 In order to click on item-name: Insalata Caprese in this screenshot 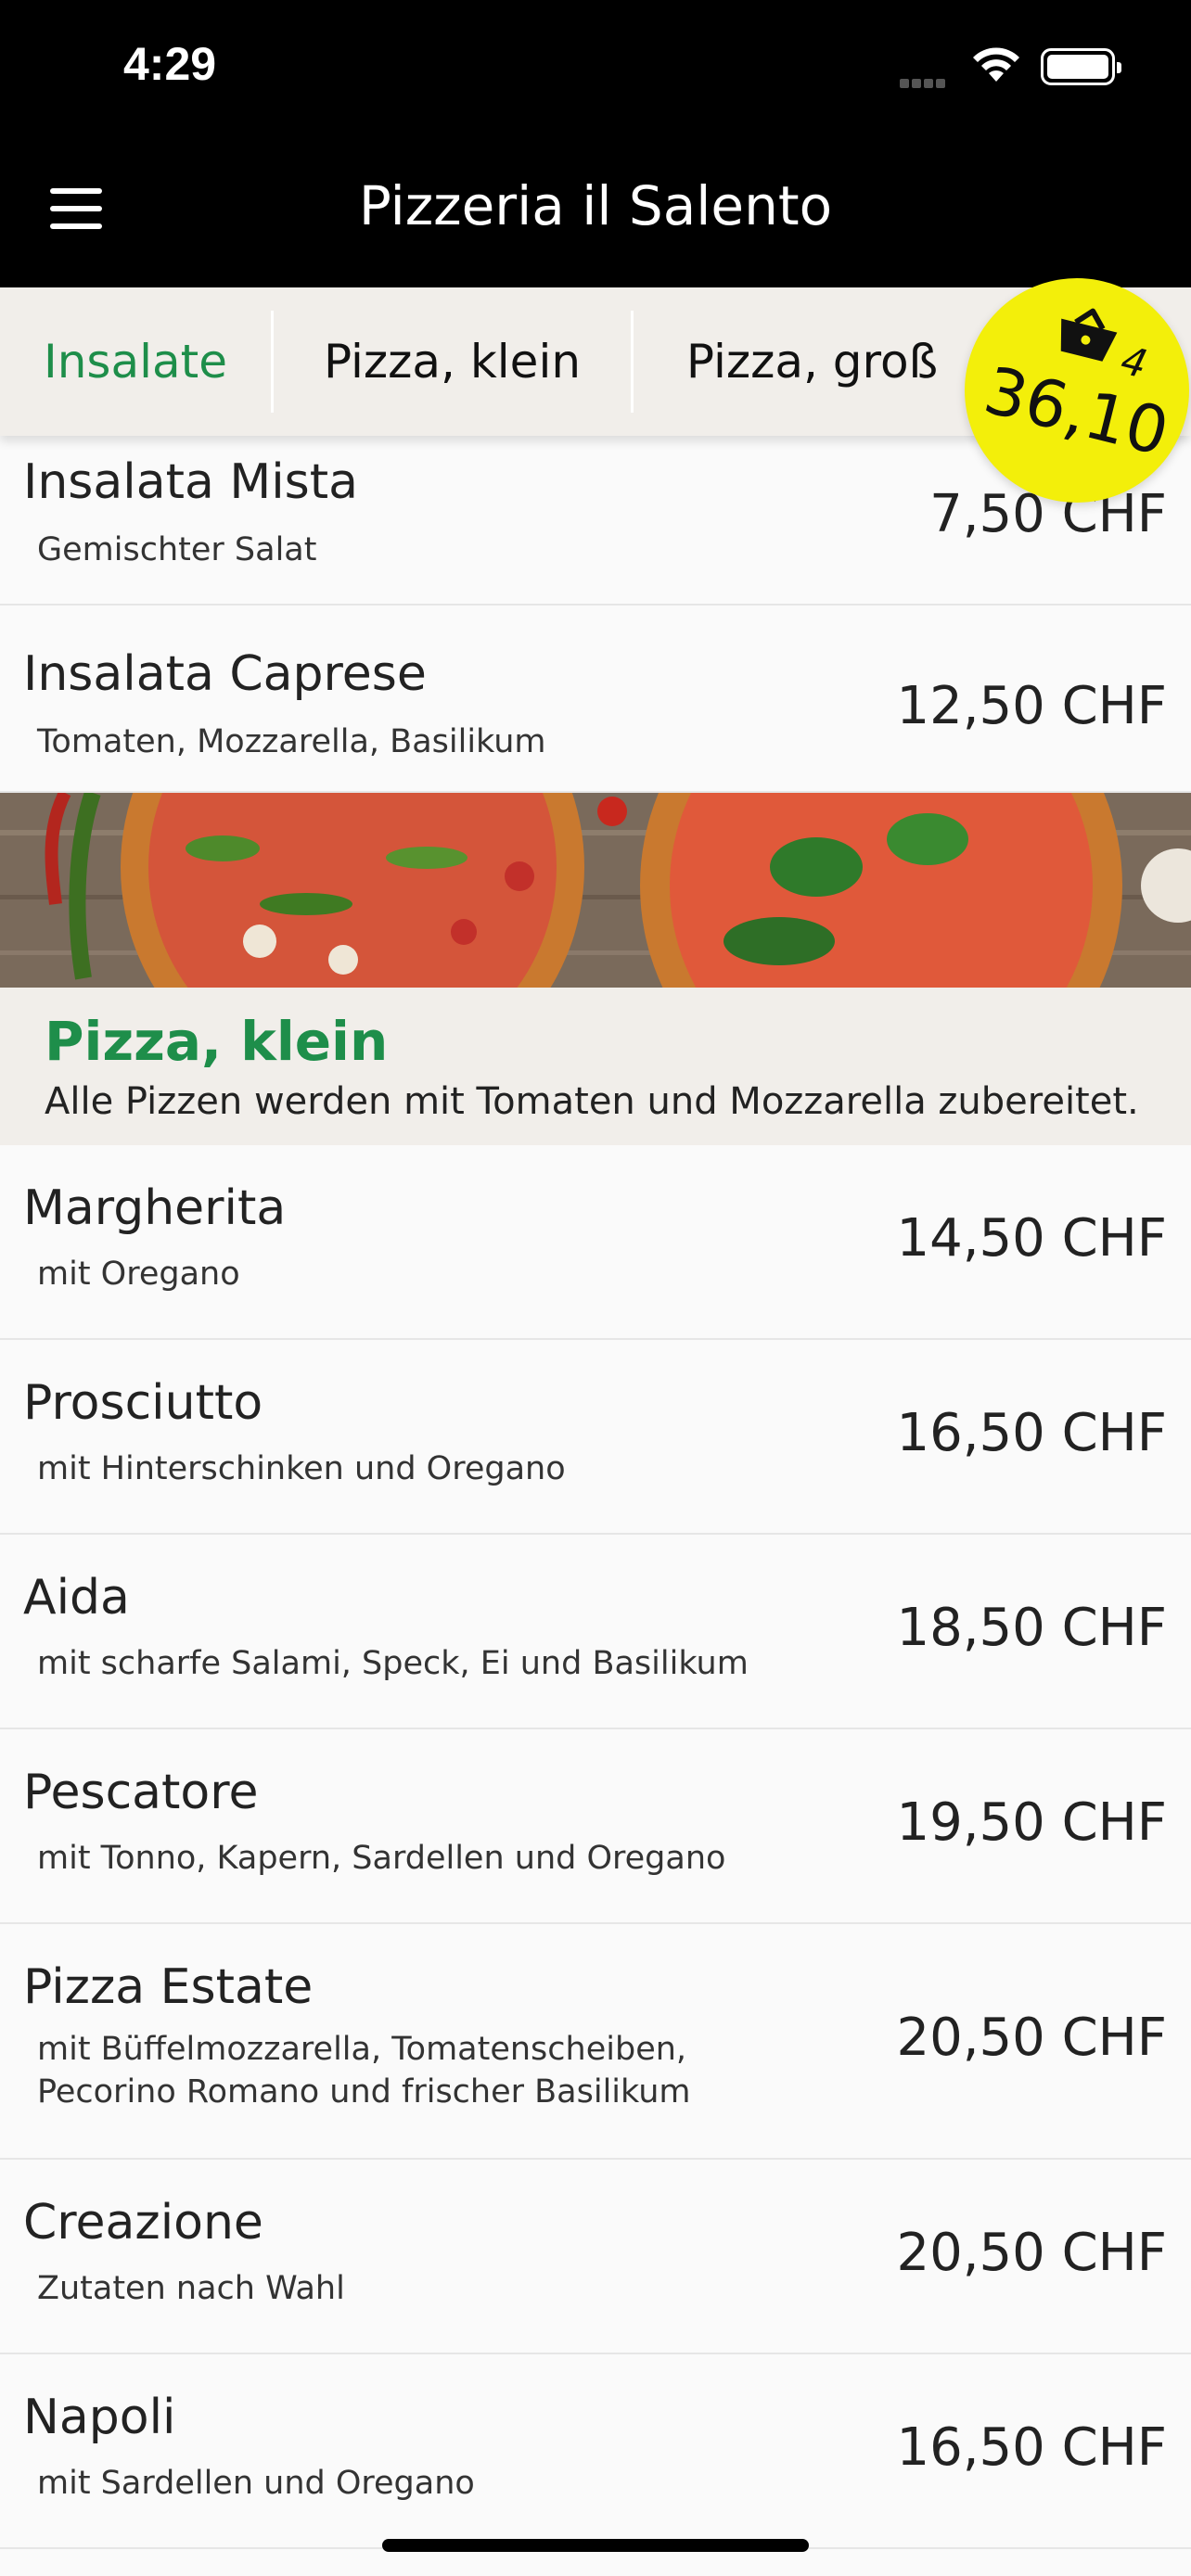, I will do `click(225, 674)`.